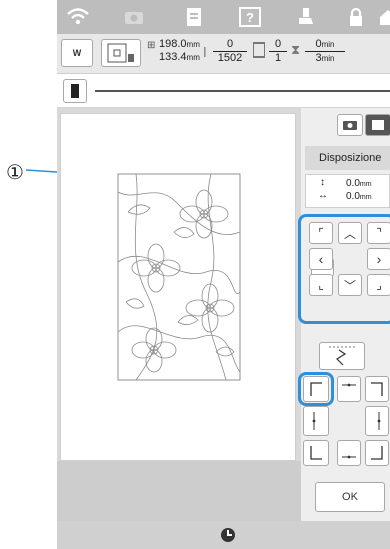 Image resolution: width=390 pixels, height=549 pixels. I want to click on vertical-offset: 0.0, so click(353, 183).